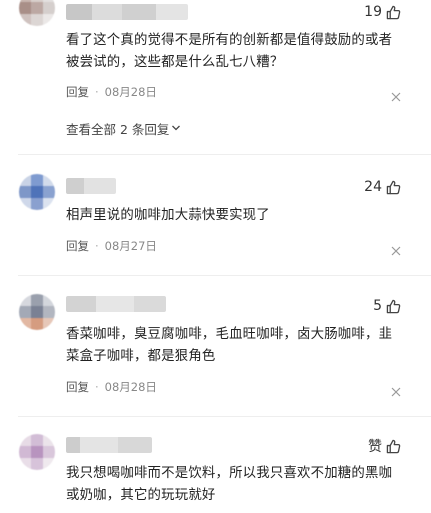 The width and height of the screenshot is (431, 513). I want to click on like-button: 24, so click(382, 187).